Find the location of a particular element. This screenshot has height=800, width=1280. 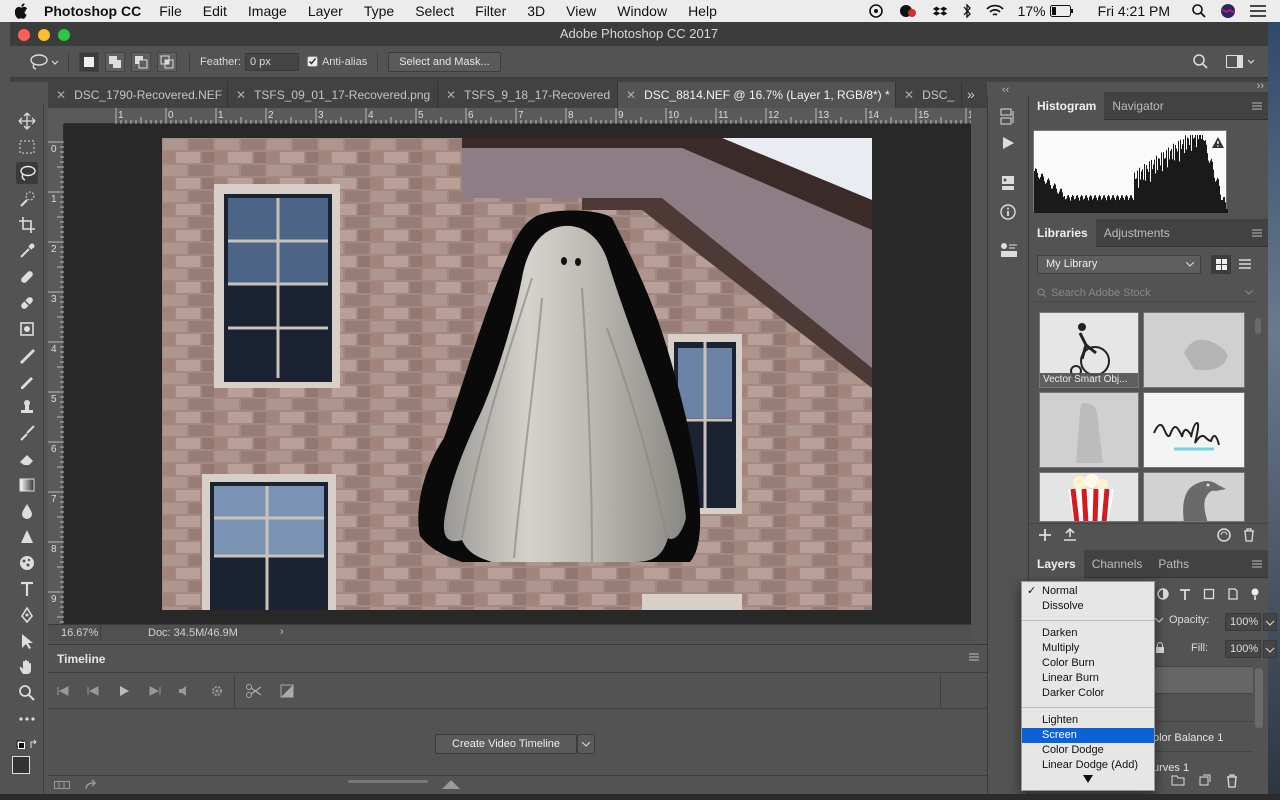

shape-filter-icon is located at coordinates (1209, 594).